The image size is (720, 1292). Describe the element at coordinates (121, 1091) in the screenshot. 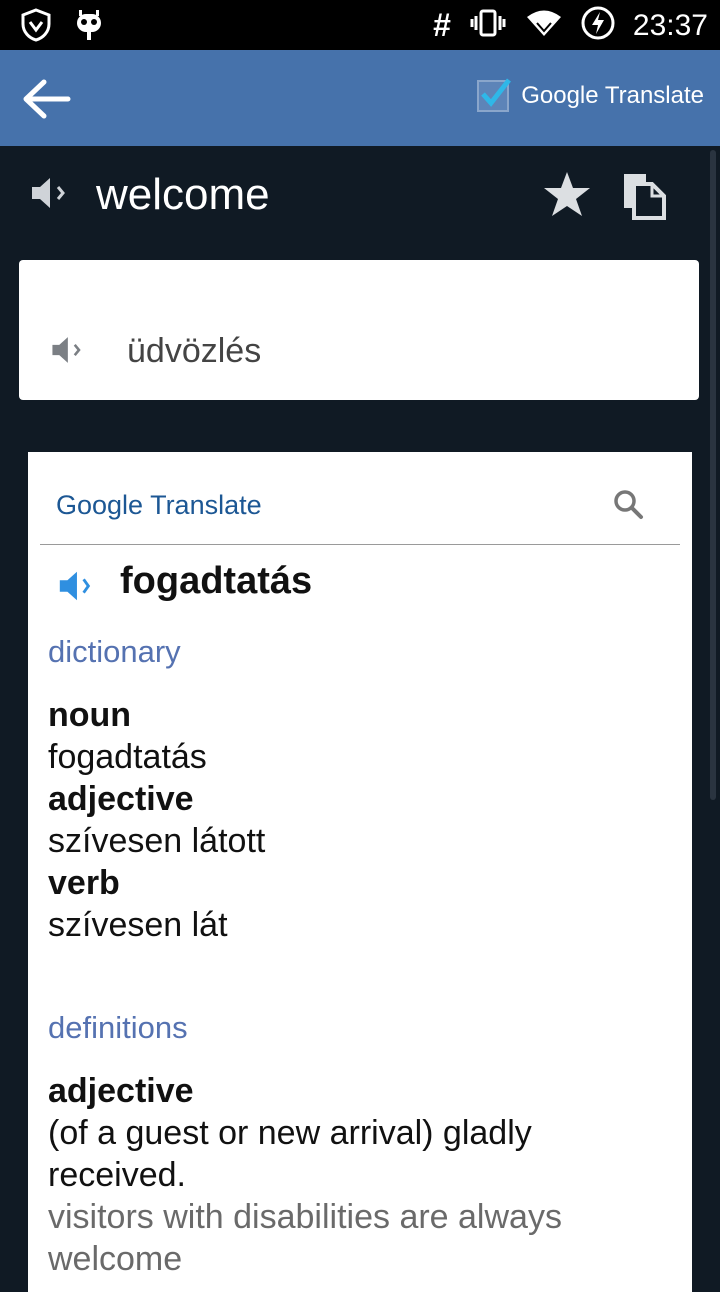

I see `definition-pos: adjective` at that location.